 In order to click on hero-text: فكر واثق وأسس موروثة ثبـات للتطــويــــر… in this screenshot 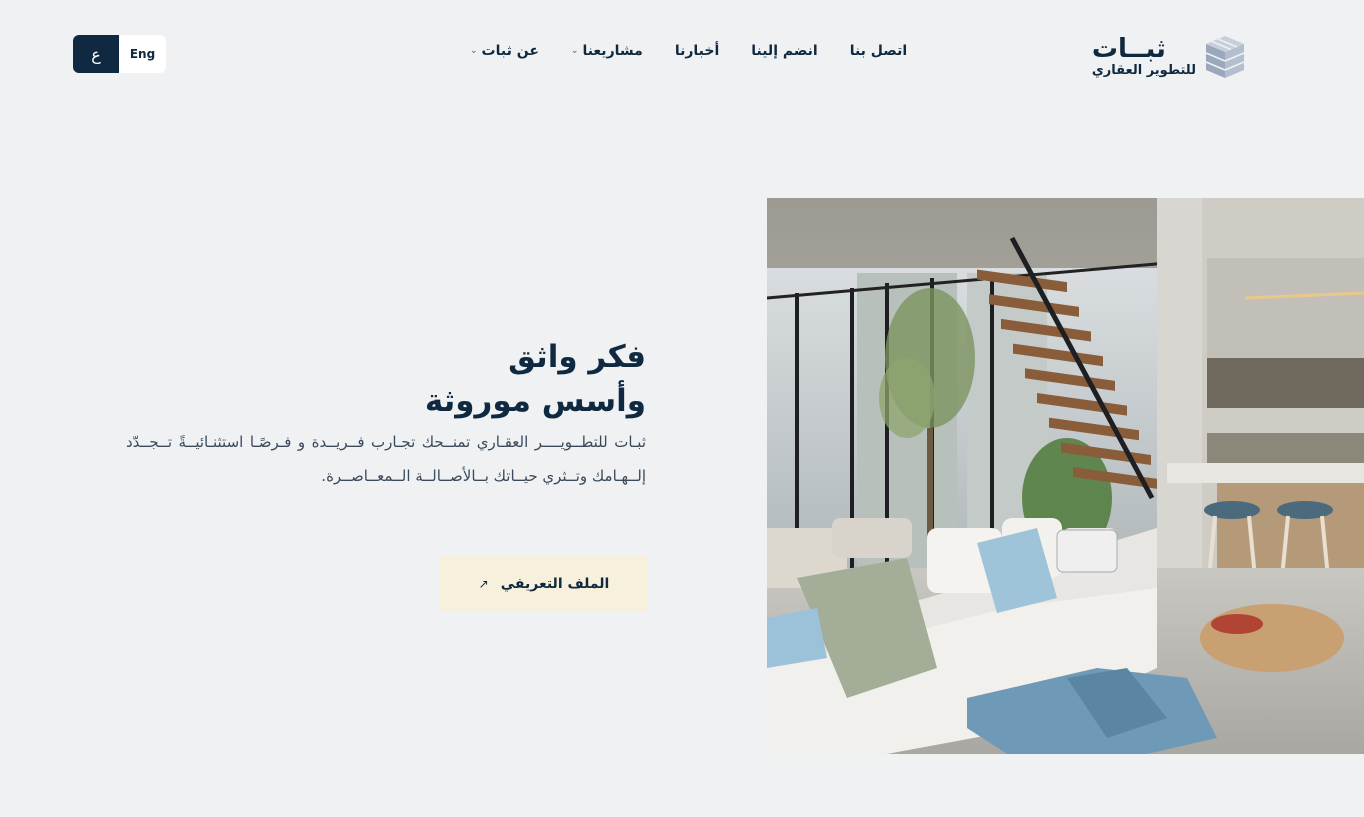, I will do `click(386, 414)`.